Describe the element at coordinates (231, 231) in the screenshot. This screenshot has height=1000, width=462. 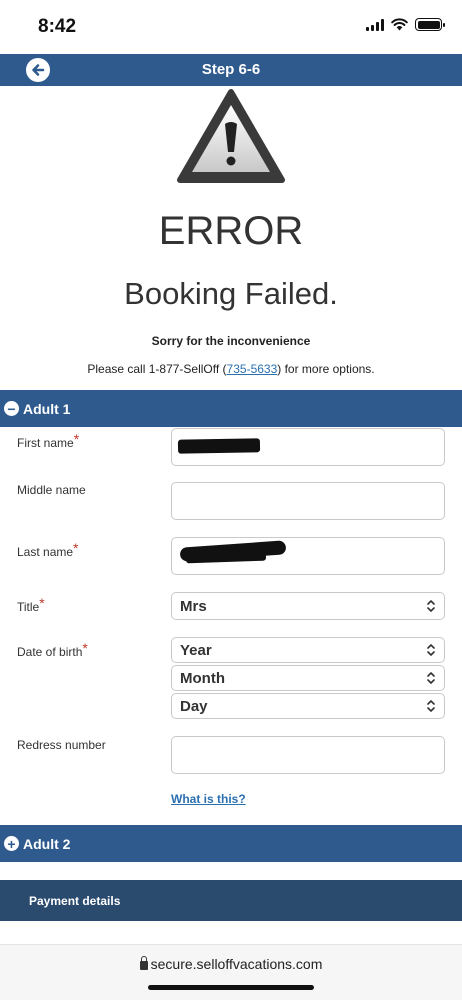
I see `error-heading: ERROR` at that location.